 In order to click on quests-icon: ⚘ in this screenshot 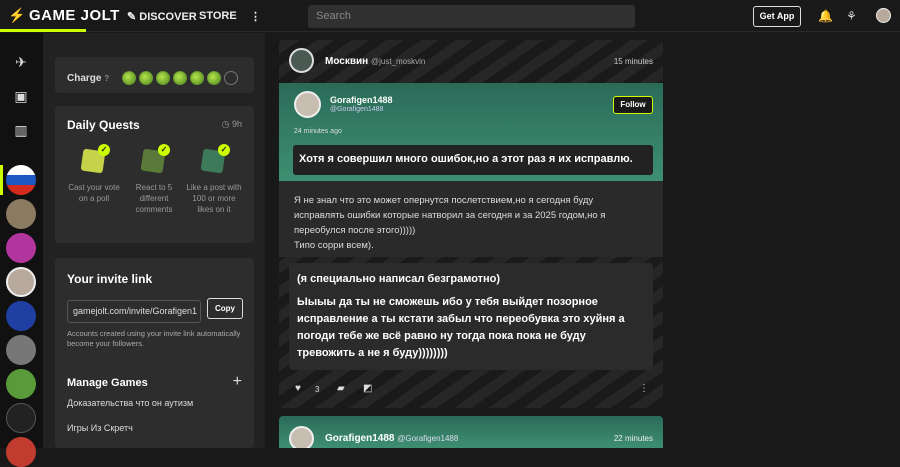, I will do `click(851, 16)`.